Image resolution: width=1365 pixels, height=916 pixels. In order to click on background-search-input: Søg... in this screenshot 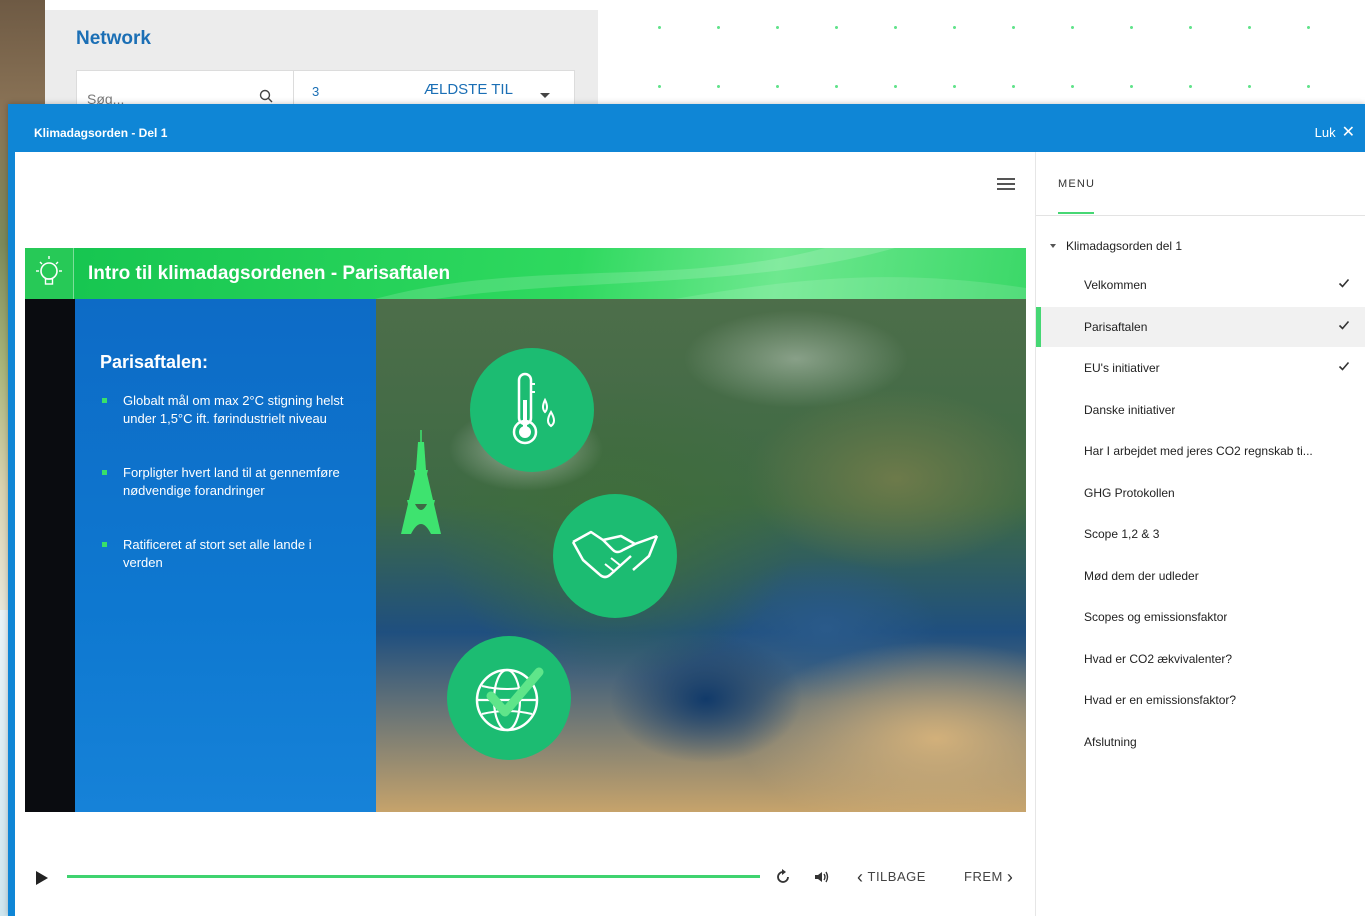, I will do `click(185, 88)`.